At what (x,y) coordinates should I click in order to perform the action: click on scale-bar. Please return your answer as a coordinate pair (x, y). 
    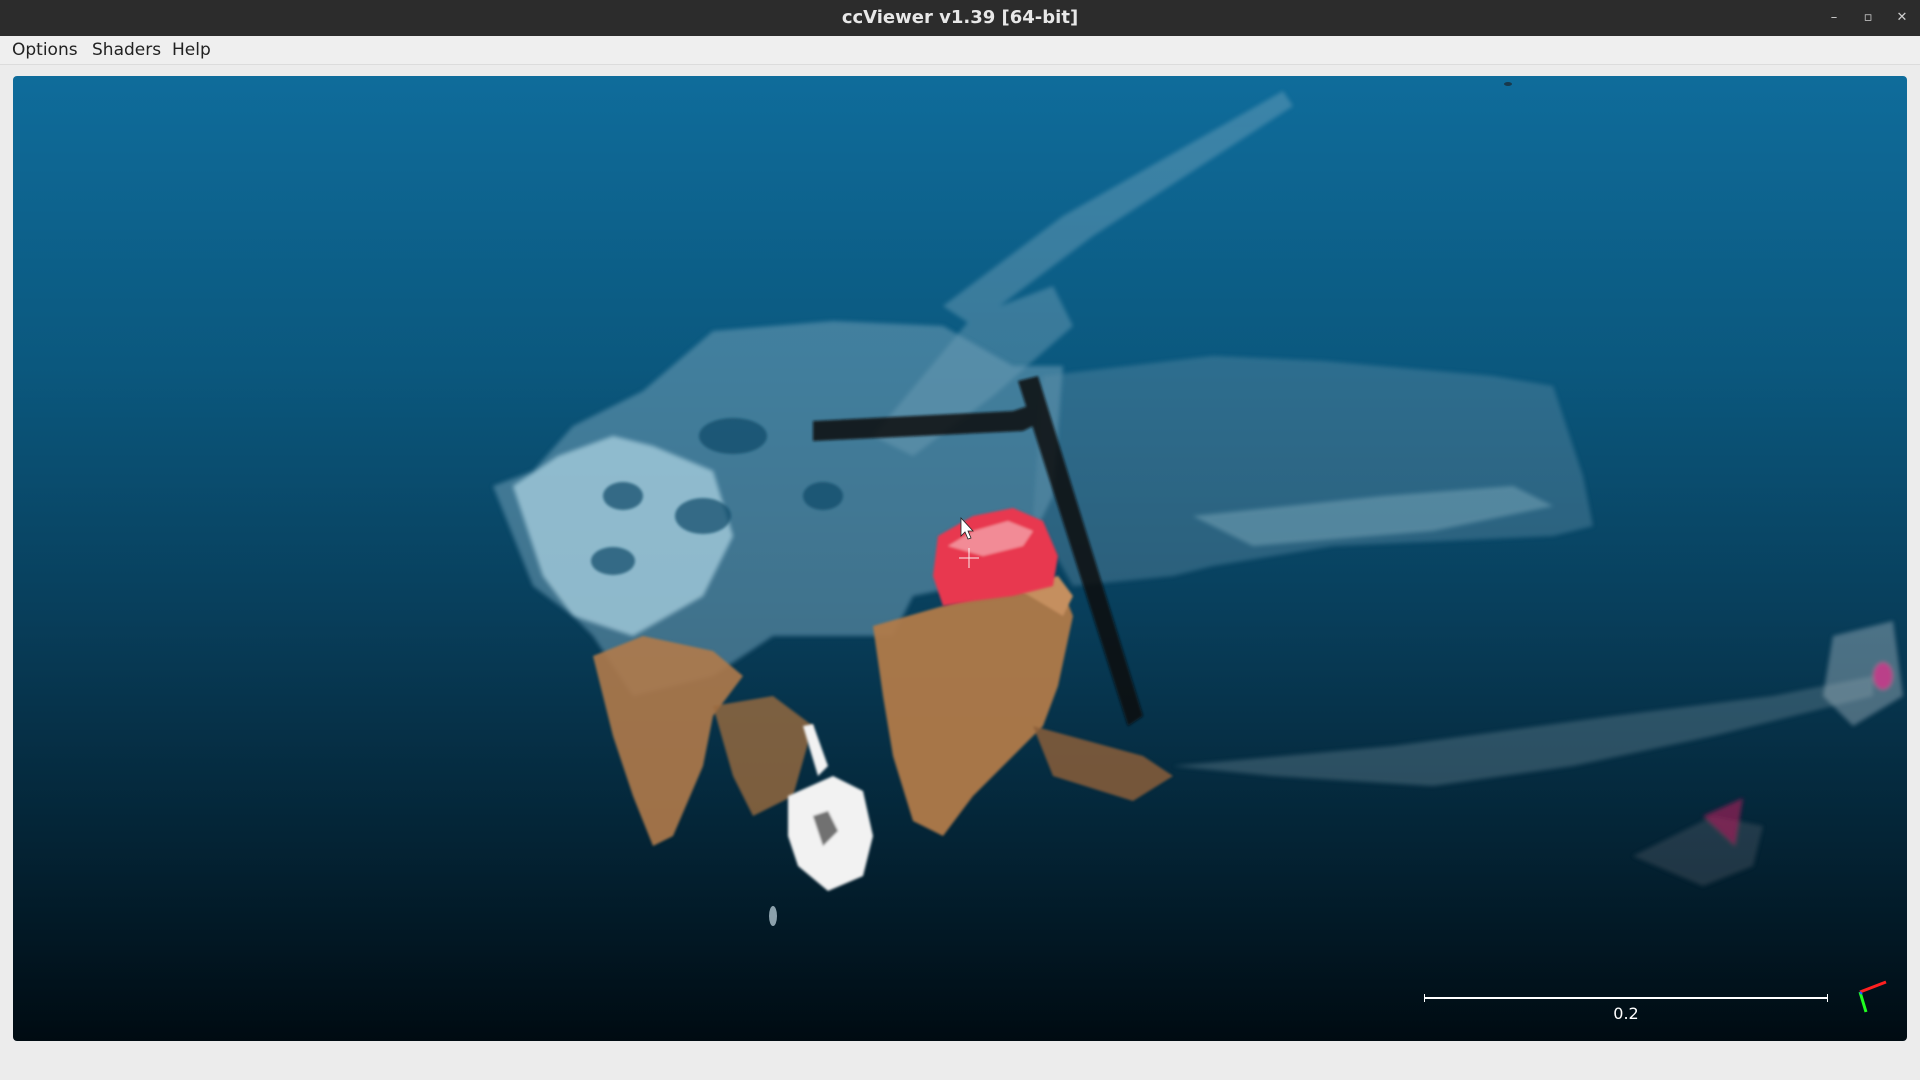
    Looking at the image, I should click on (1626, 998).